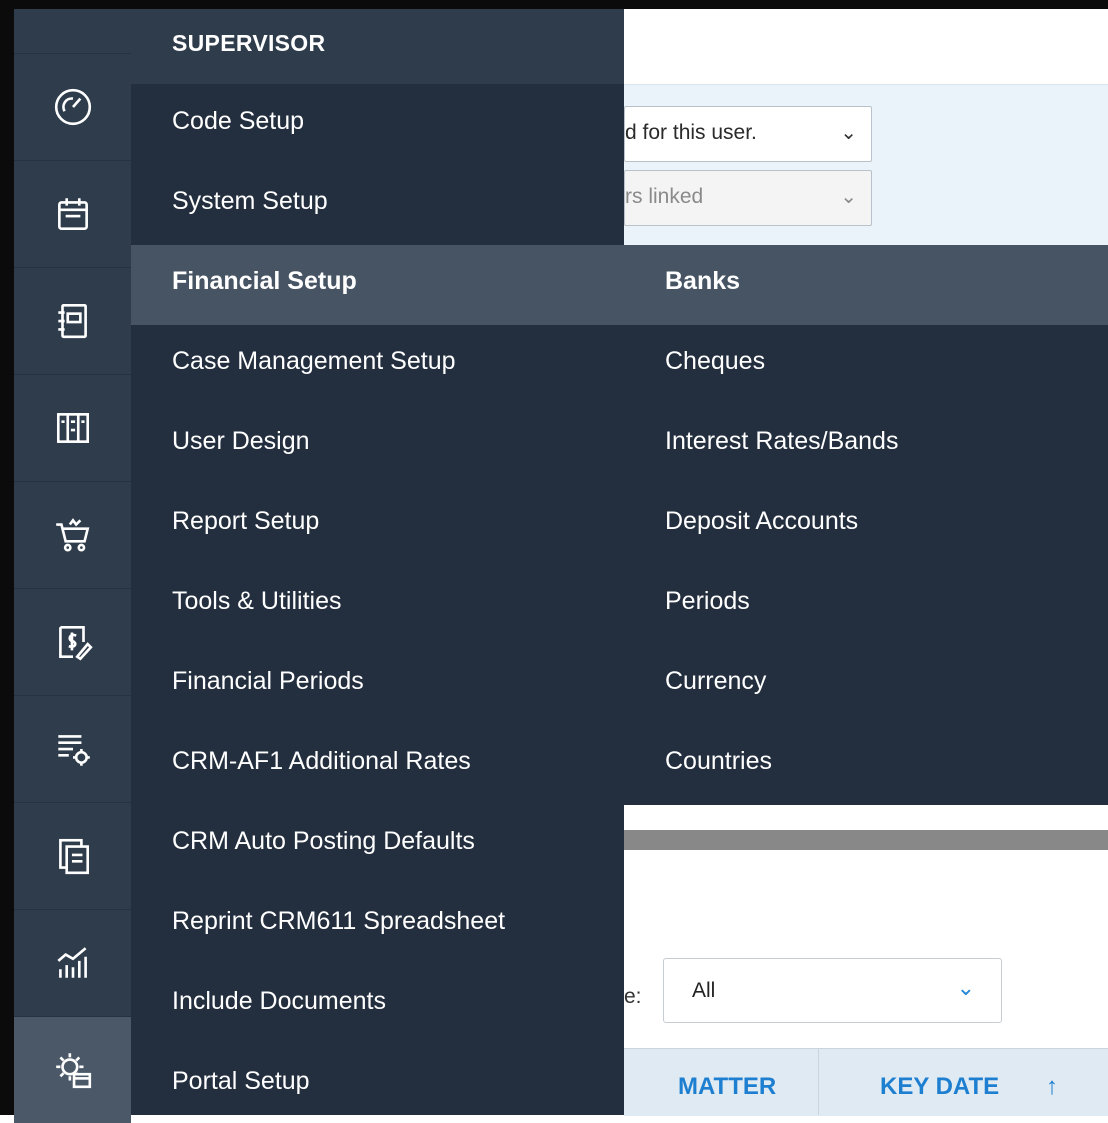 This screenshot has width=1108, height=1123. What do you see at coordinates (241, 441) in the screenshot?
I see `menu-item-user-design: User Design` at bounding box center [241, 441].